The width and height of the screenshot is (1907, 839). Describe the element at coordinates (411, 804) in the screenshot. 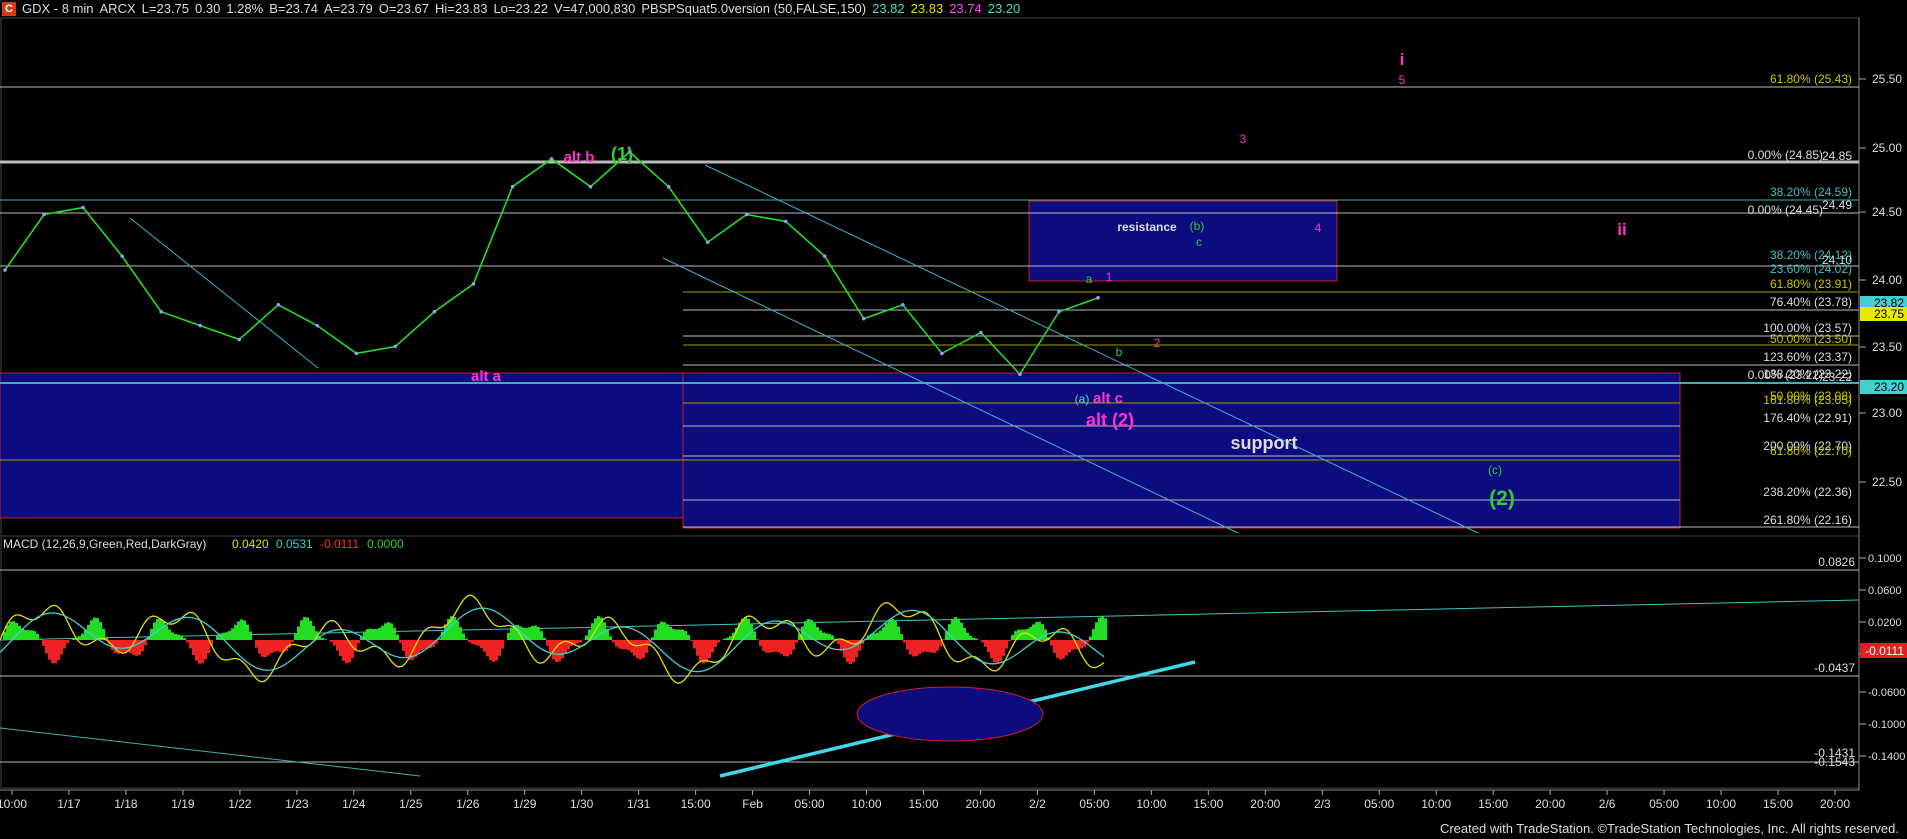

I see `time-tick-label: 1/25` at that location.